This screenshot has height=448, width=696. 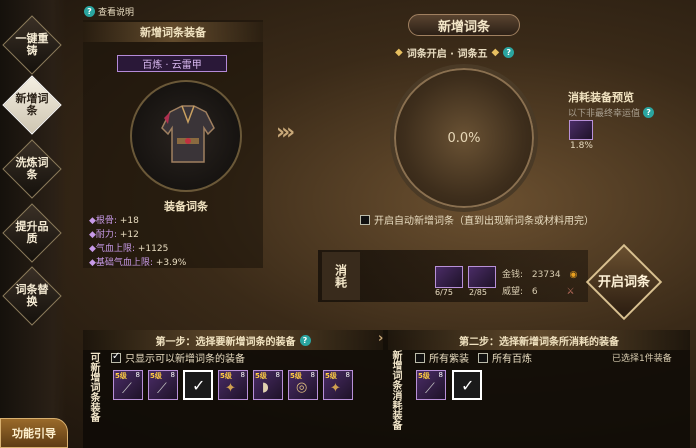 I want to click on preview-note-row: 以下非最终幸运值 ?, so click(x=611, y=112).